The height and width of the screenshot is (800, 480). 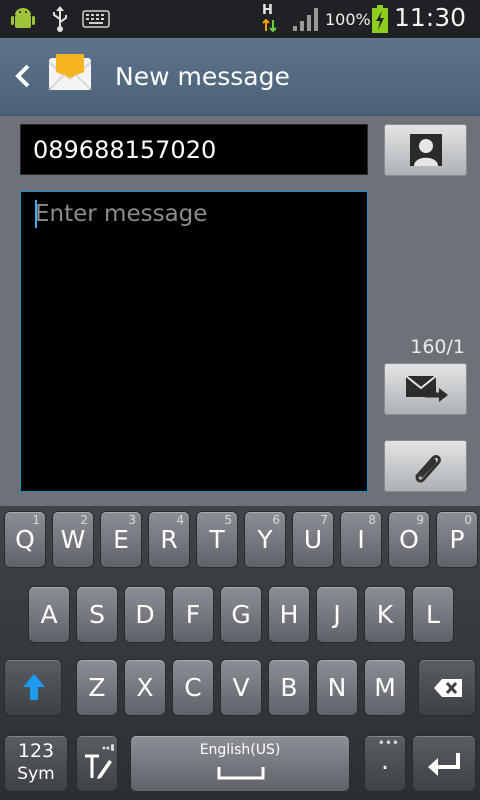 I want to click on key-y: 6Y, so click(x=265, y=539).